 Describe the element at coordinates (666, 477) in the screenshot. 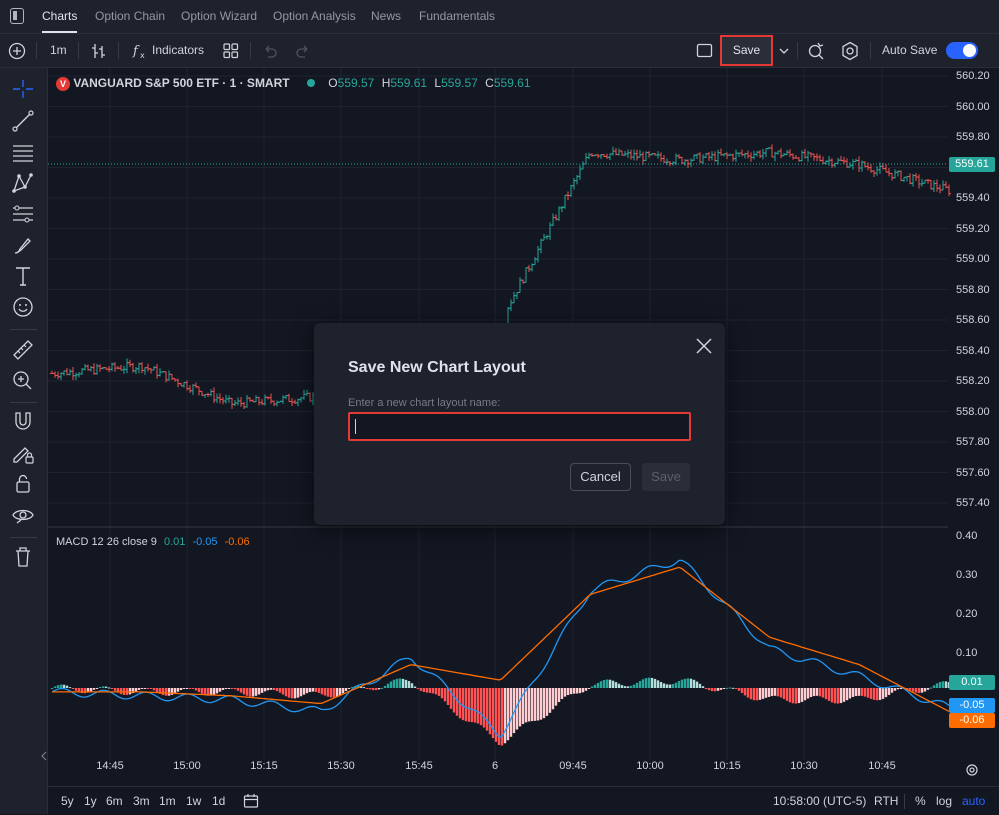

I see `dialog-save-button: Save` at that location.